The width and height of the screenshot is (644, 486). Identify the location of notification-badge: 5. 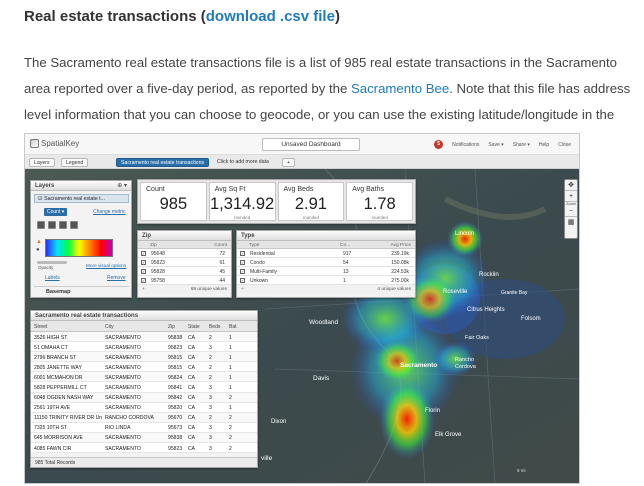
(439, 144).